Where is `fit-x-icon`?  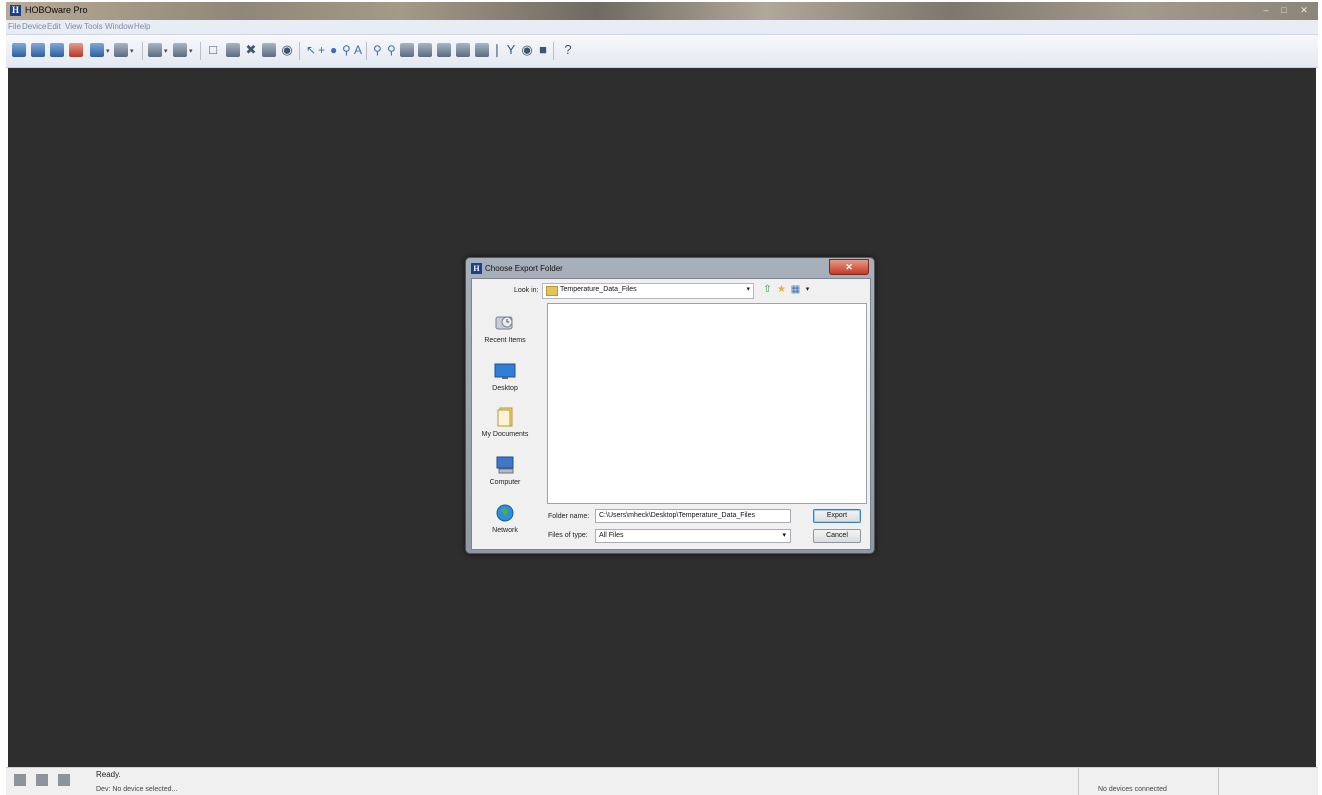 fit-x-icon is located at coordinates (425, 50).